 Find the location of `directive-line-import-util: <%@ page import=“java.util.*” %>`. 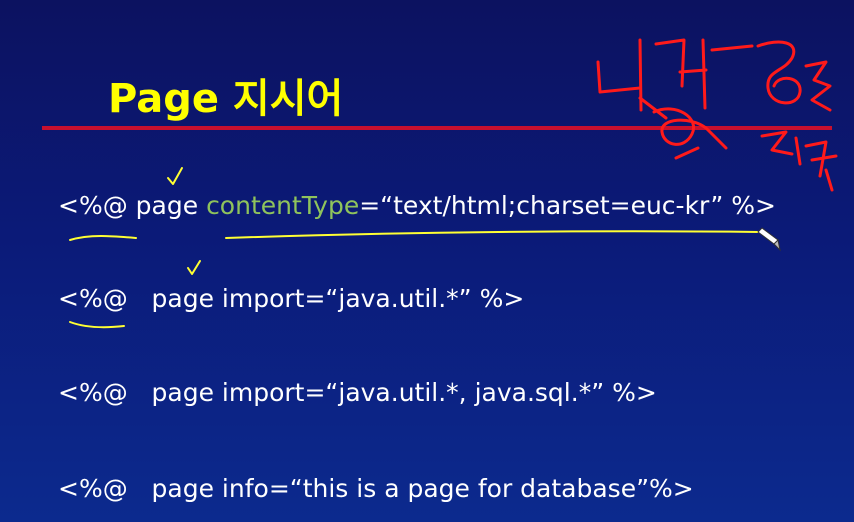

directive-line-import-util: <%@ page import=“java.util.*” %> is located at coordinates (291, 298).